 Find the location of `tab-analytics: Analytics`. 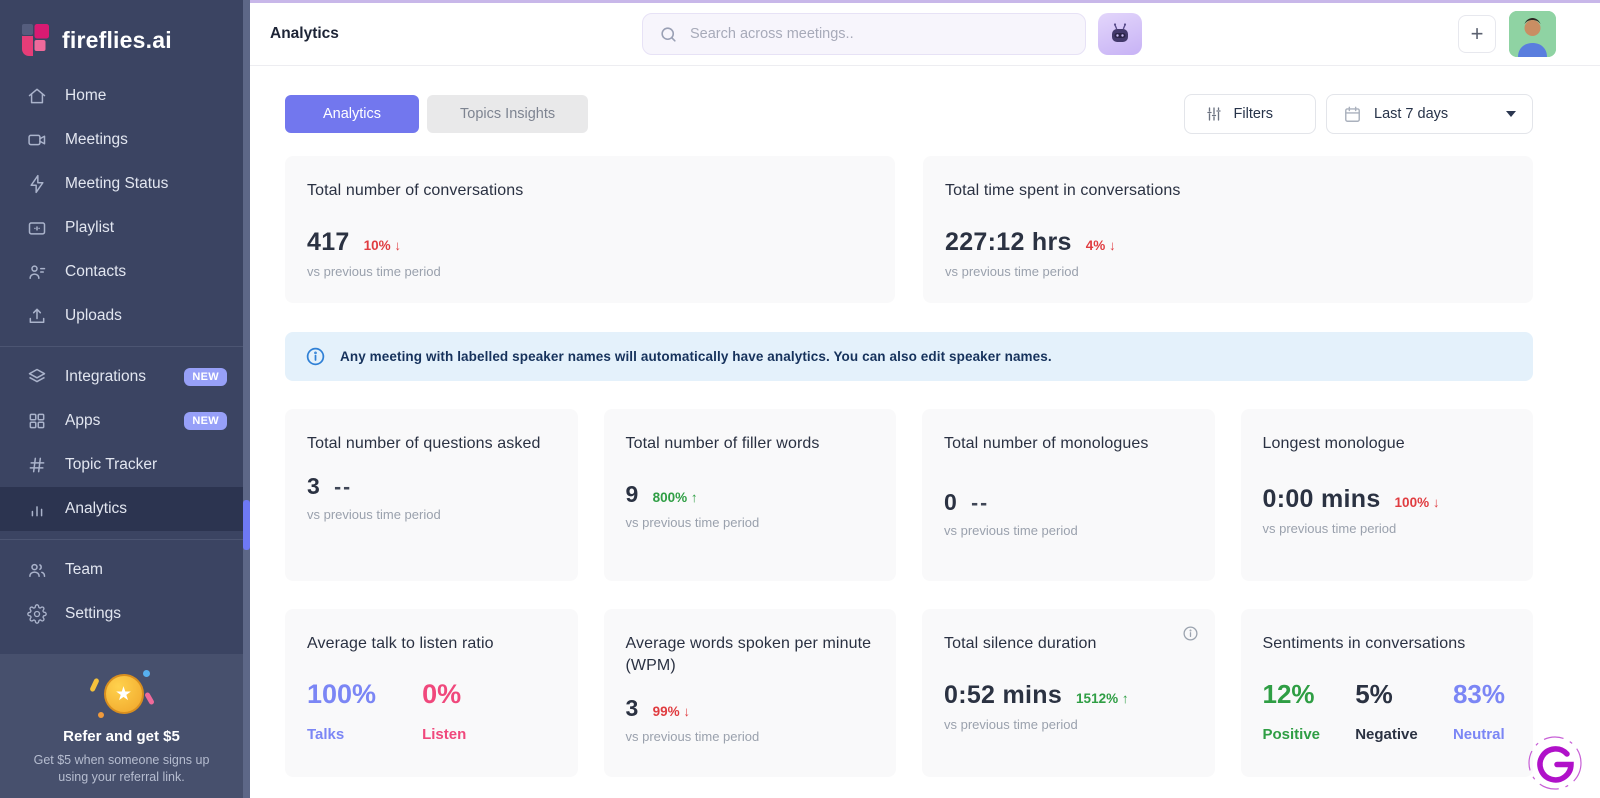

tab-analytics: Analytics is located at coordinates (352, 114).